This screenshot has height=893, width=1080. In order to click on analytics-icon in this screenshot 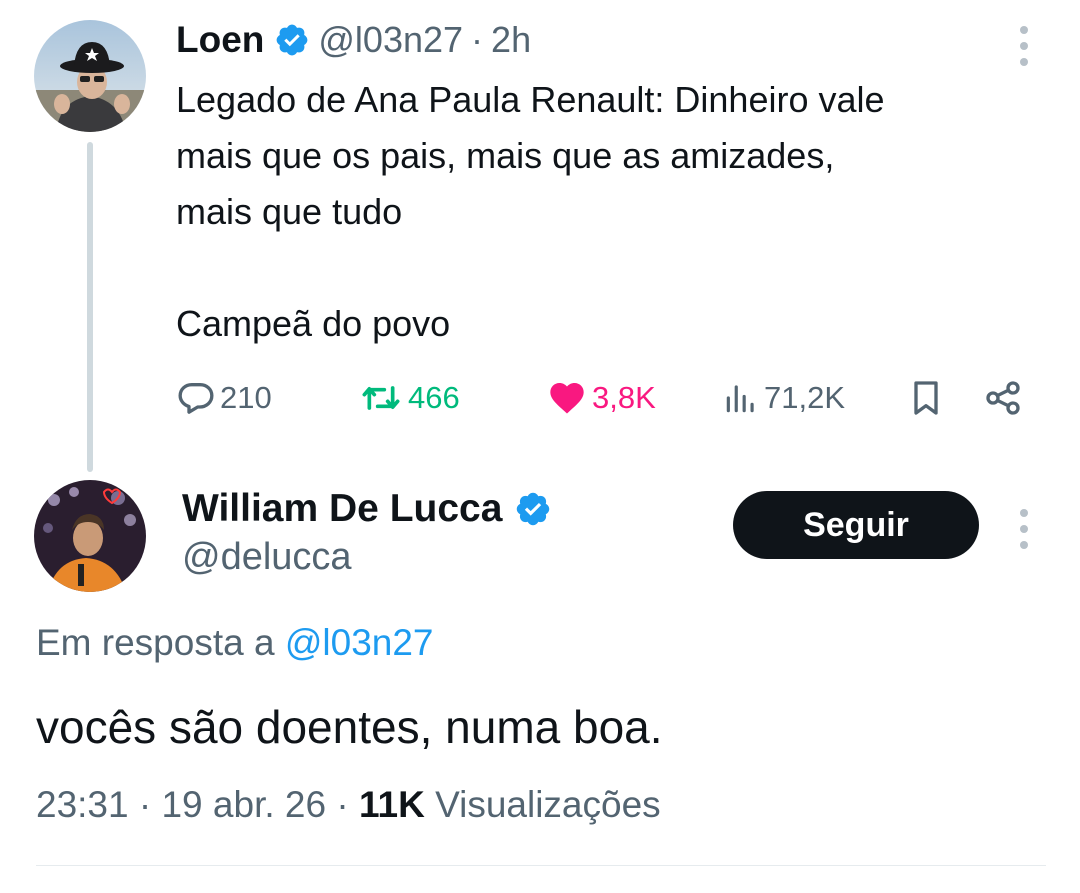, I will do `click(741, 398)`.